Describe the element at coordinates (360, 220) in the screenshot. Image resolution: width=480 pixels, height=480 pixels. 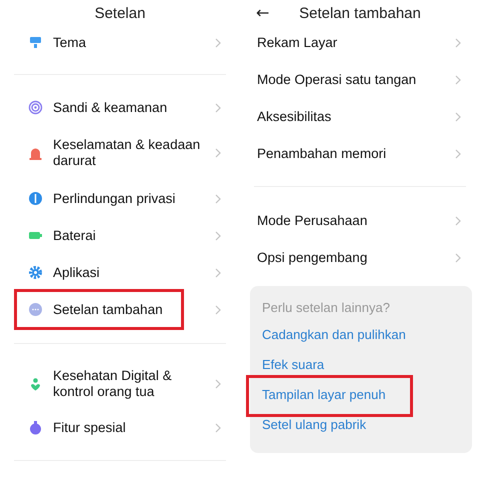
I see `settings-item: Mode Perusahaan` at that location.